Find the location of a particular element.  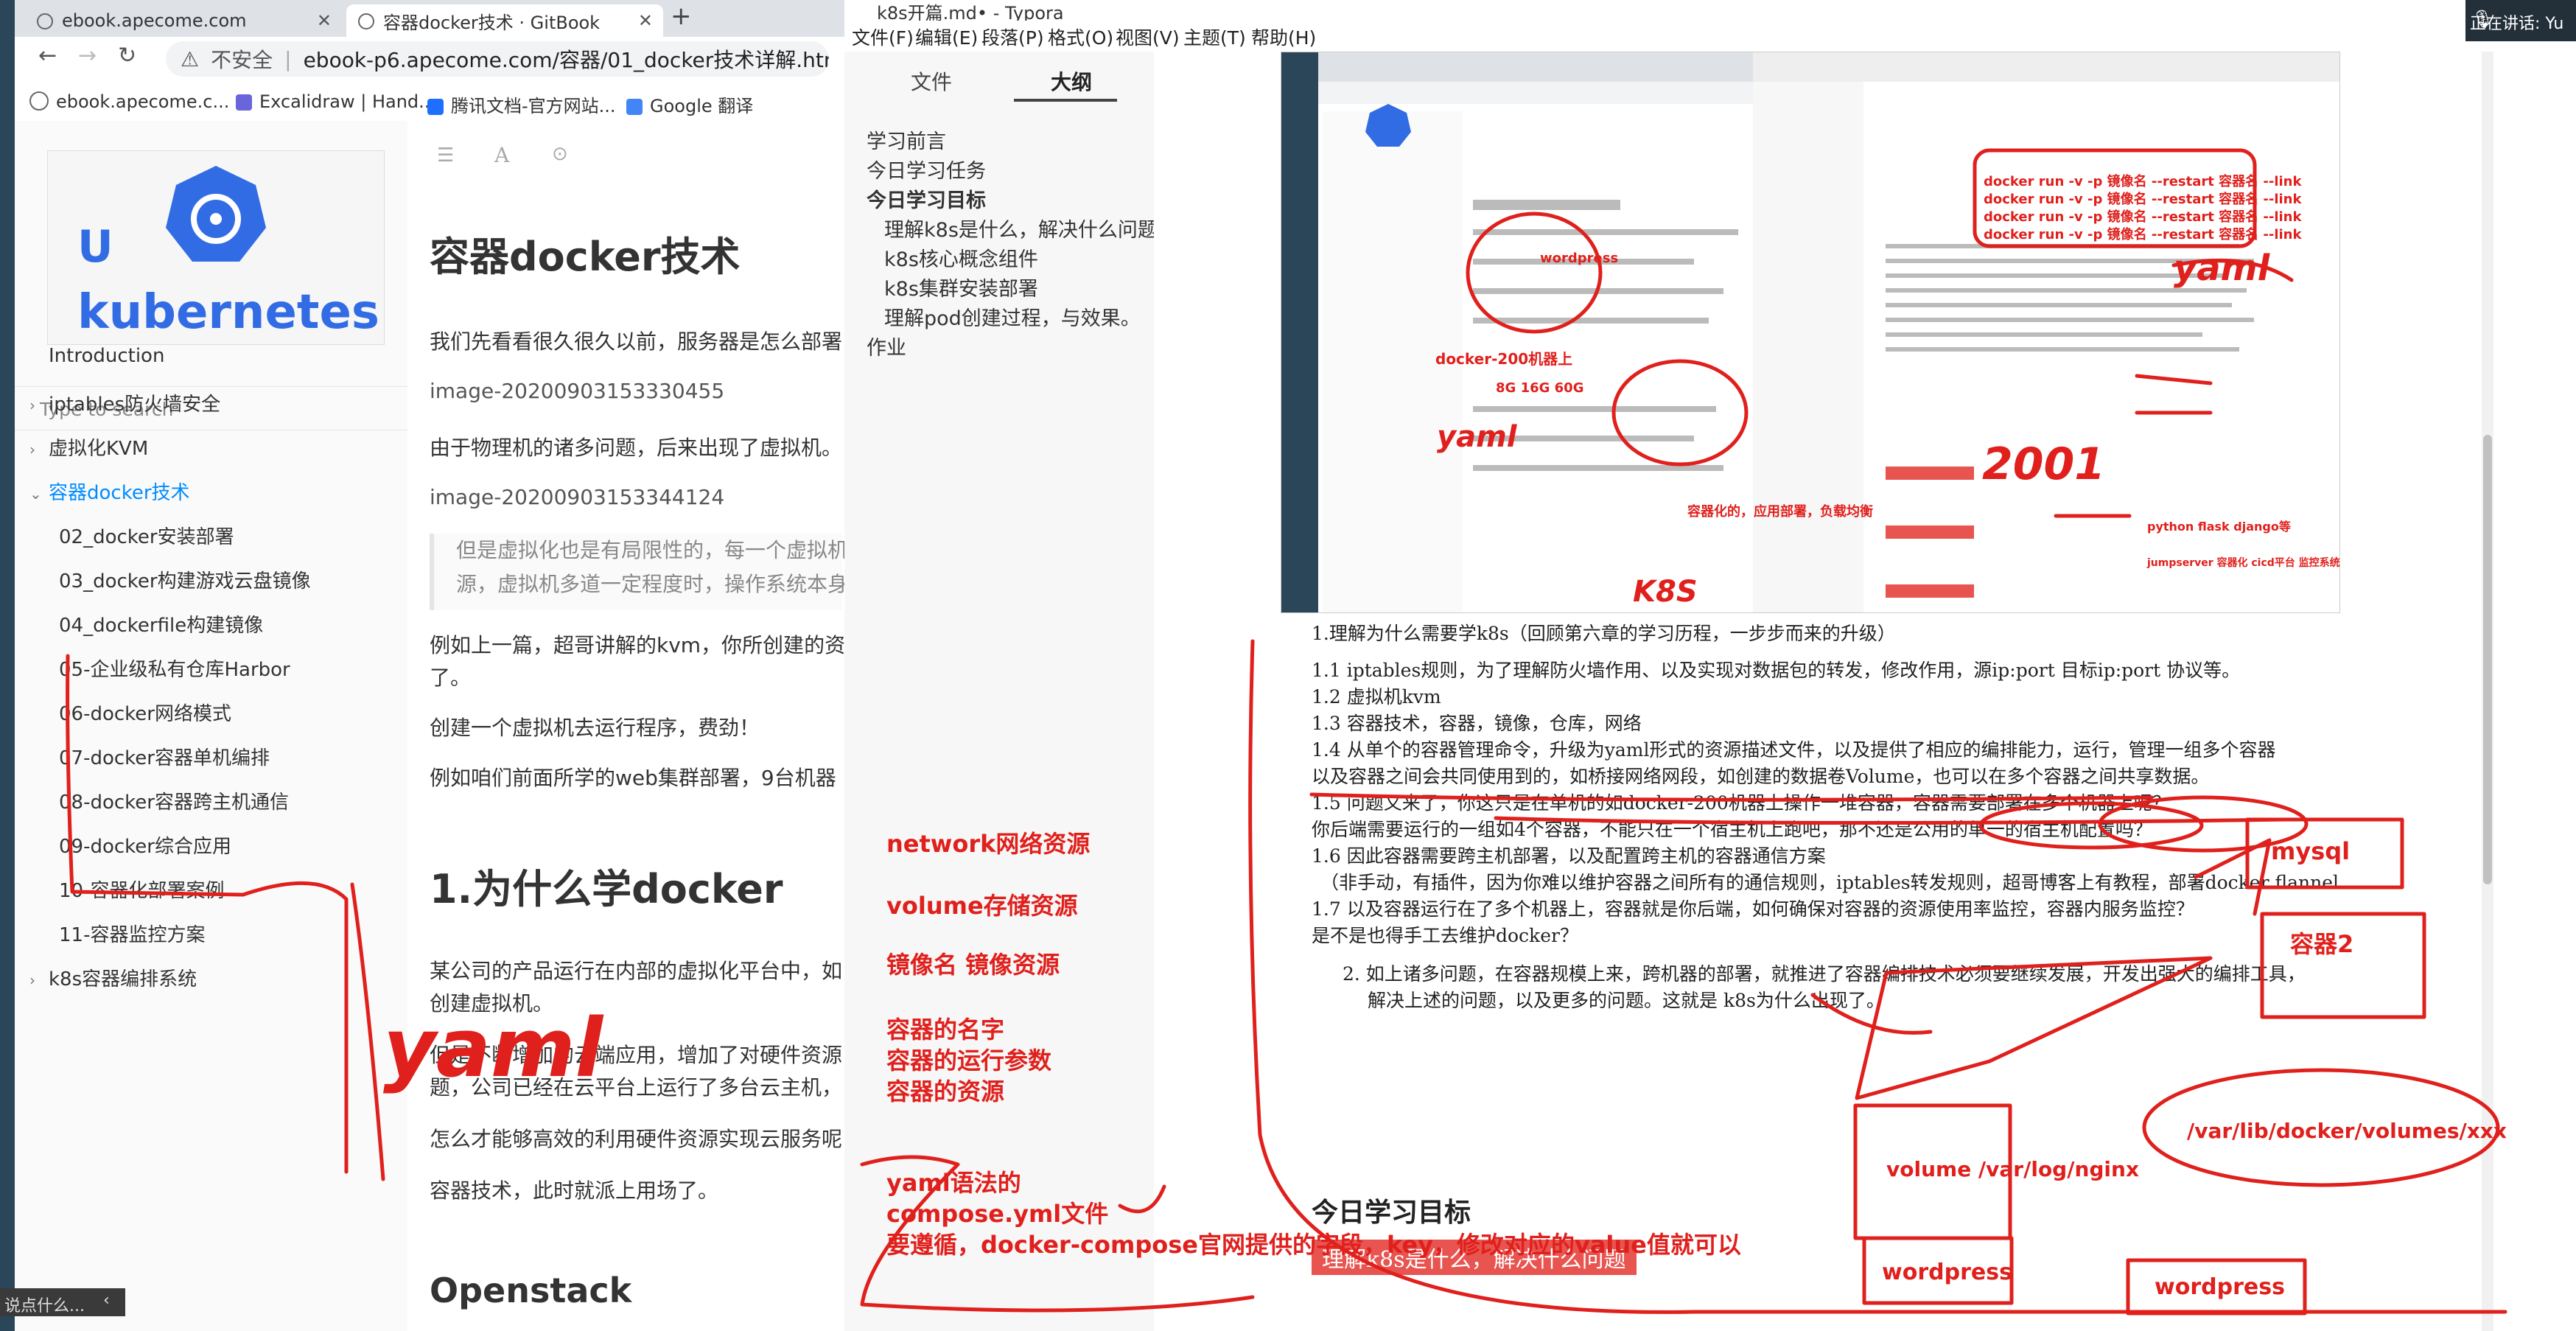

typora-title-bar: k8s开篇.md• - Typora is located at coordinates (1654, 12).